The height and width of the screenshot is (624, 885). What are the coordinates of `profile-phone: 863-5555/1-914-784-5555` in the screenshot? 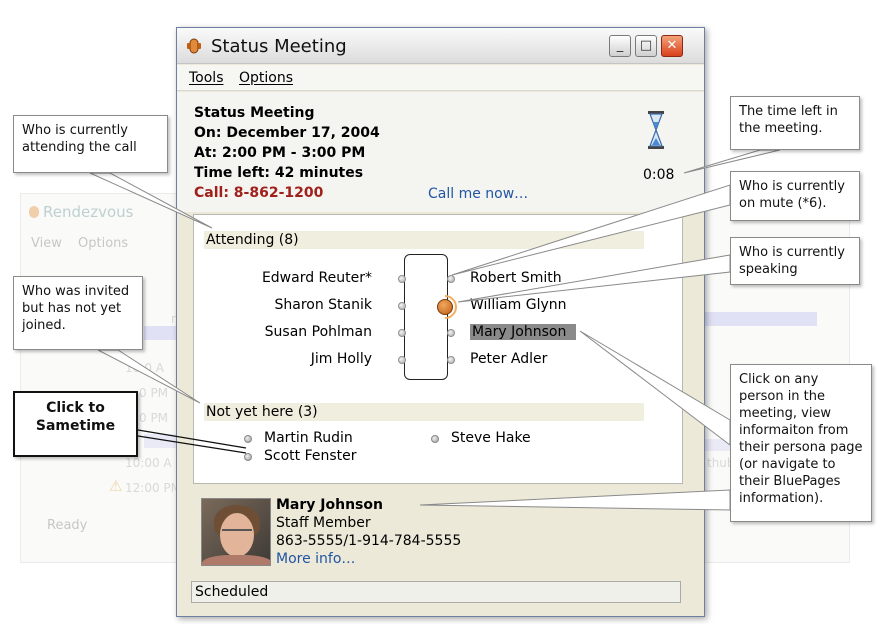 It's located at (369, 541).